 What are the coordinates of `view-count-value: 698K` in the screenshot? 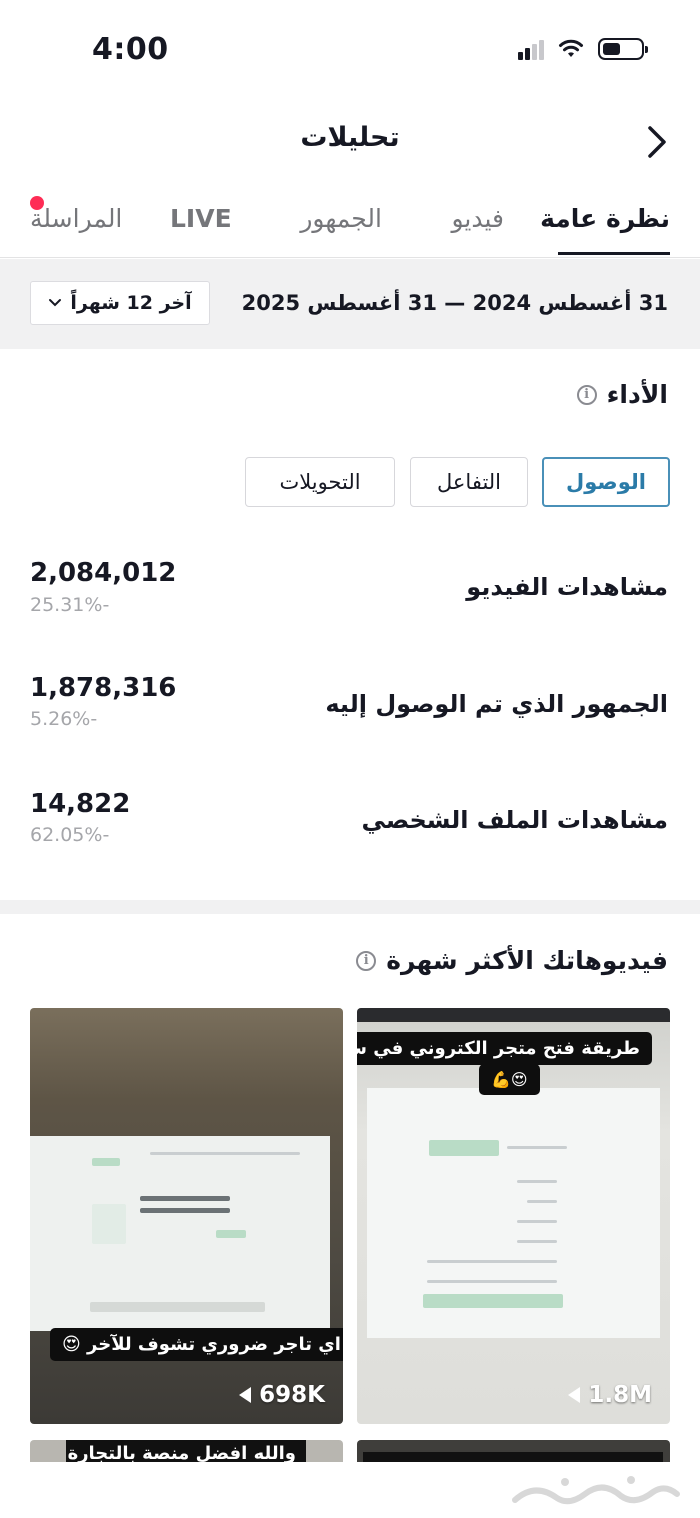 It's located at (292, 1395).